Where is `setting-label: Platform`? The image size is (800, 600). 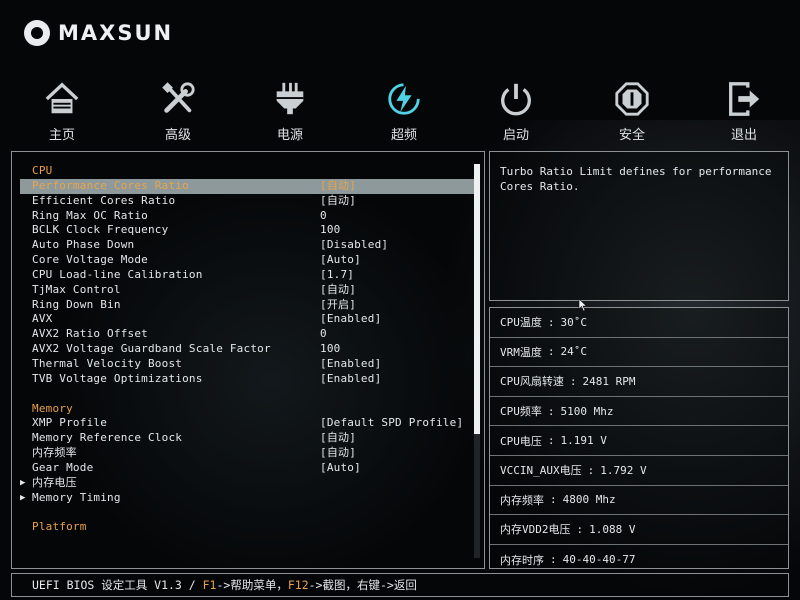
setting-label: Platform is located at coordinates (59, 527).